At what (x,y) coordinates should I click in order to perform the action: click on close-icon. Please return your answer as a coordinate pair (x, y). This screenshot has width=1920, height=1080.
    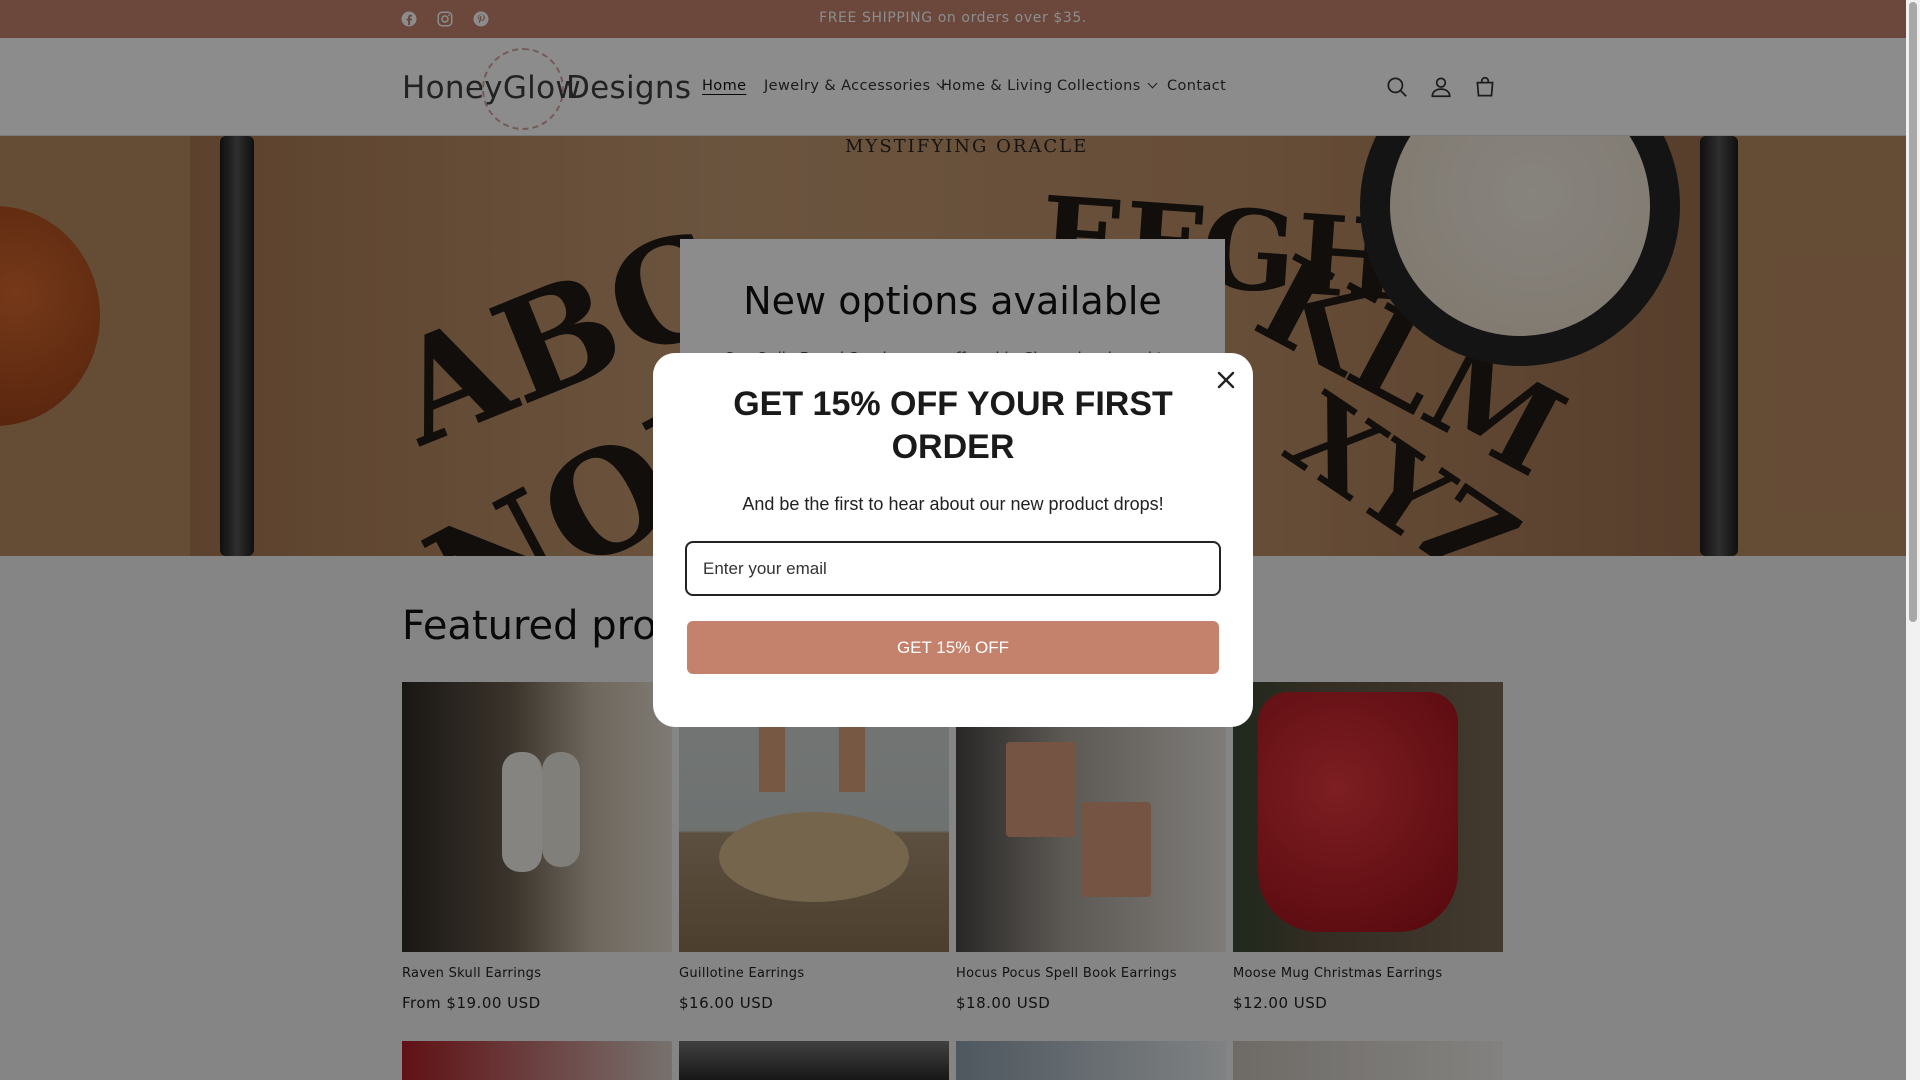
    Looking at the image, I should click on (1226, 380).